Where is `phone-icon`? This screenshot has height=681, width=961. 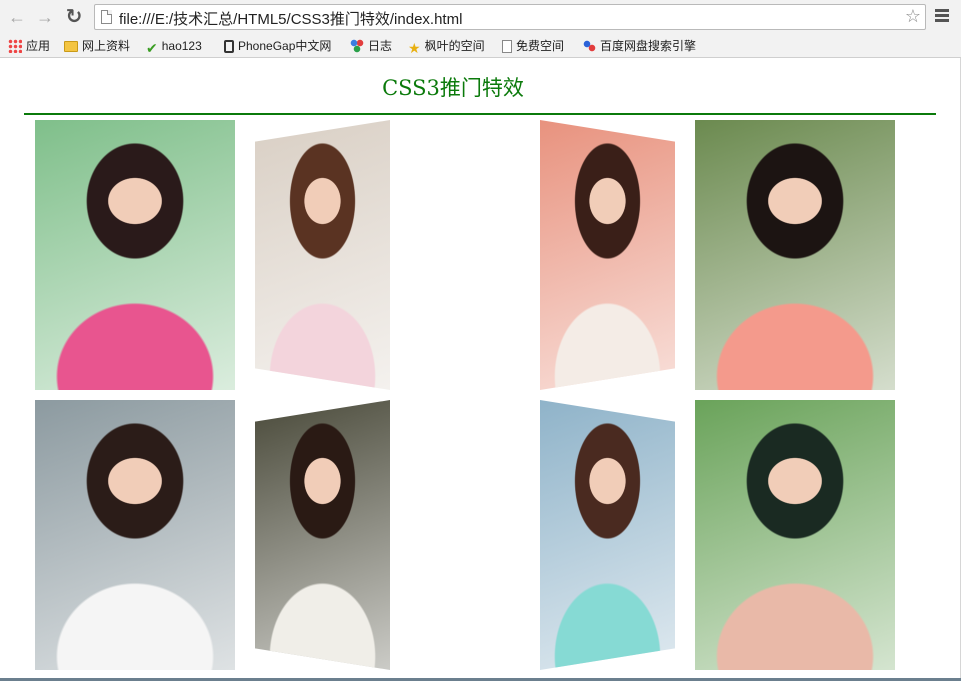
phone-icon is located at coordinates (229, 46).